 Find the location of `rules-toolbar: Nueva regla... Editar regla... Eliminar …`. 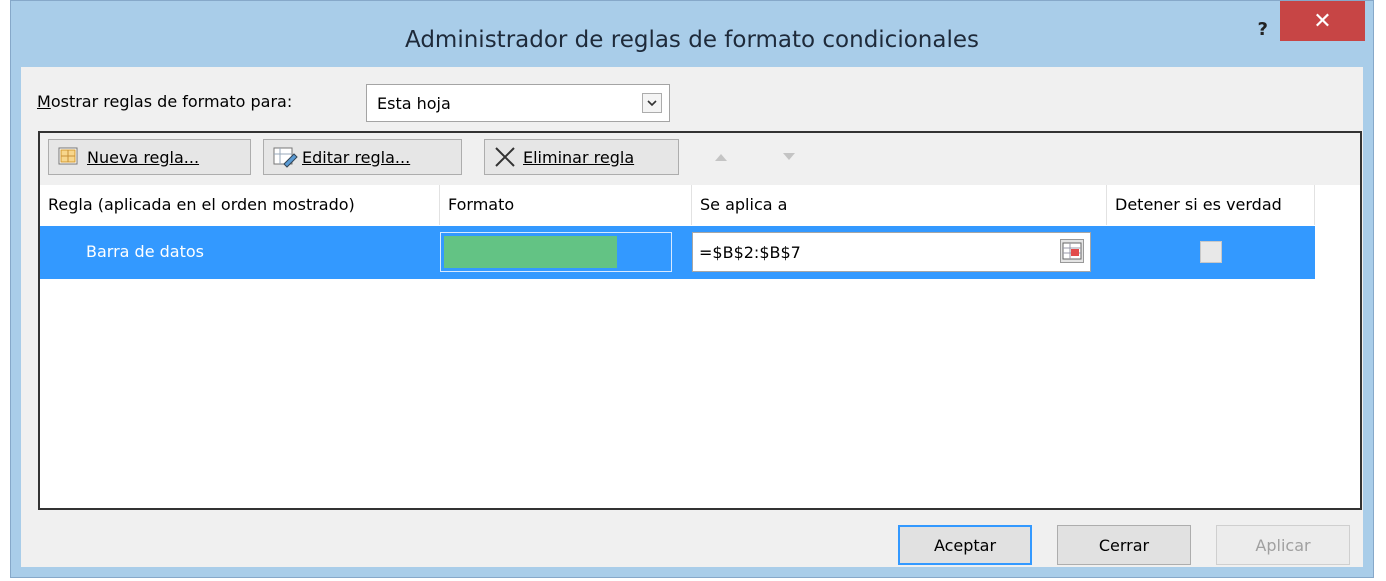

rules-toolbar: Nueva regla... Editar regla... Eliminar … is located at coordinates (700, 159).